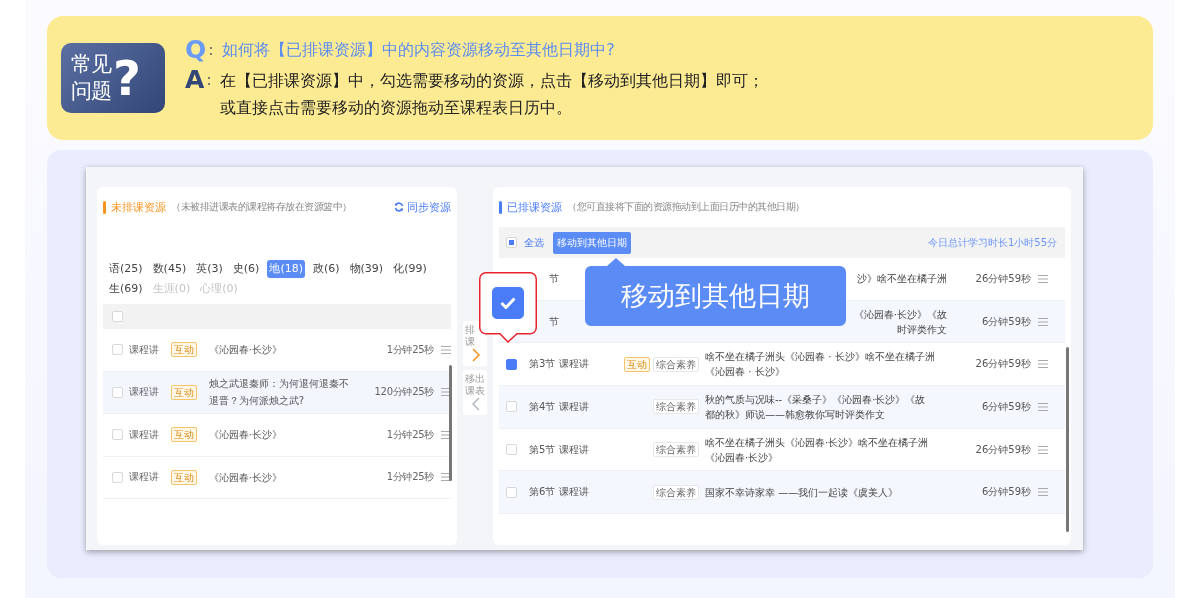 This screenshot has width=1200, height=598. Describe the element at coordinates (795, 414) in the screenshot. I see `lesson-title: 都的秋》师说——韩愈教你写时评类作文` at that location.